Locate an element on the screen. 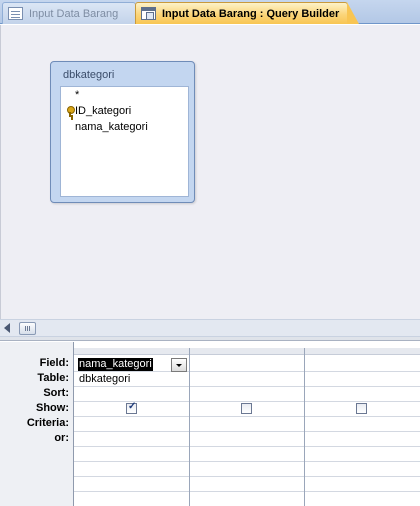 The width and height of the screenshot is (420, 506). query-icon is located at coordinates (148, 13).